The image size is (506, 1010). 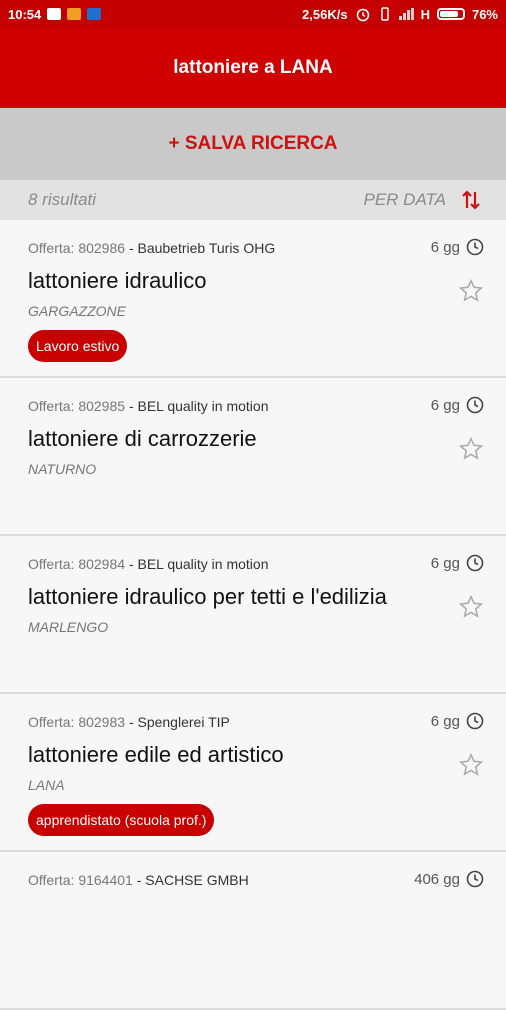 I want to click on save-search-button: + SALVA RICERCA, so click(x=253, y=144).